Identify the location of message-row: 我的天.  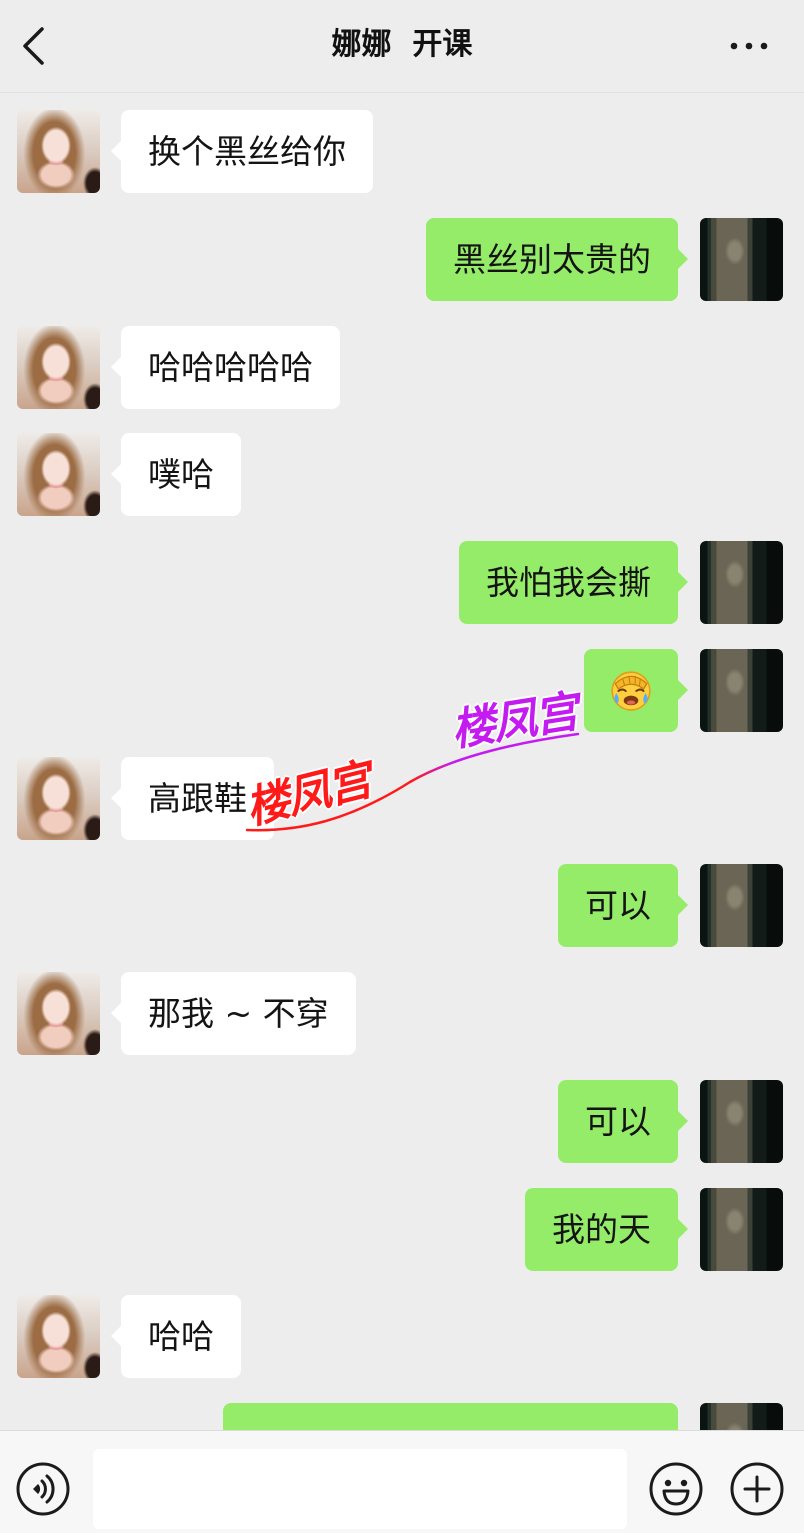
(402, 1229).